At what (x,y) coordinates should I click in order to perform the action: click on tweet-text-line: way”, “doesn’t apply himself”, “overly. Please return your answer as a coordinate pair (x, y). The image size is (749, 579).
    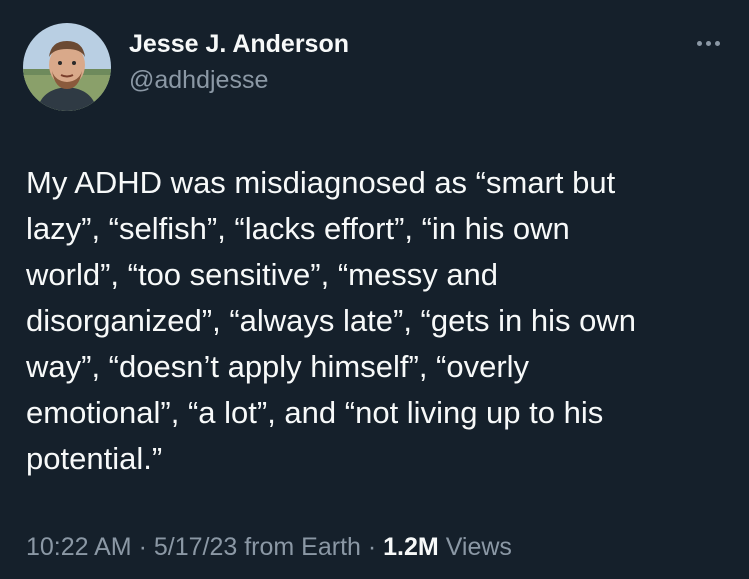
    Looking at the image, I should click on (278, 366).